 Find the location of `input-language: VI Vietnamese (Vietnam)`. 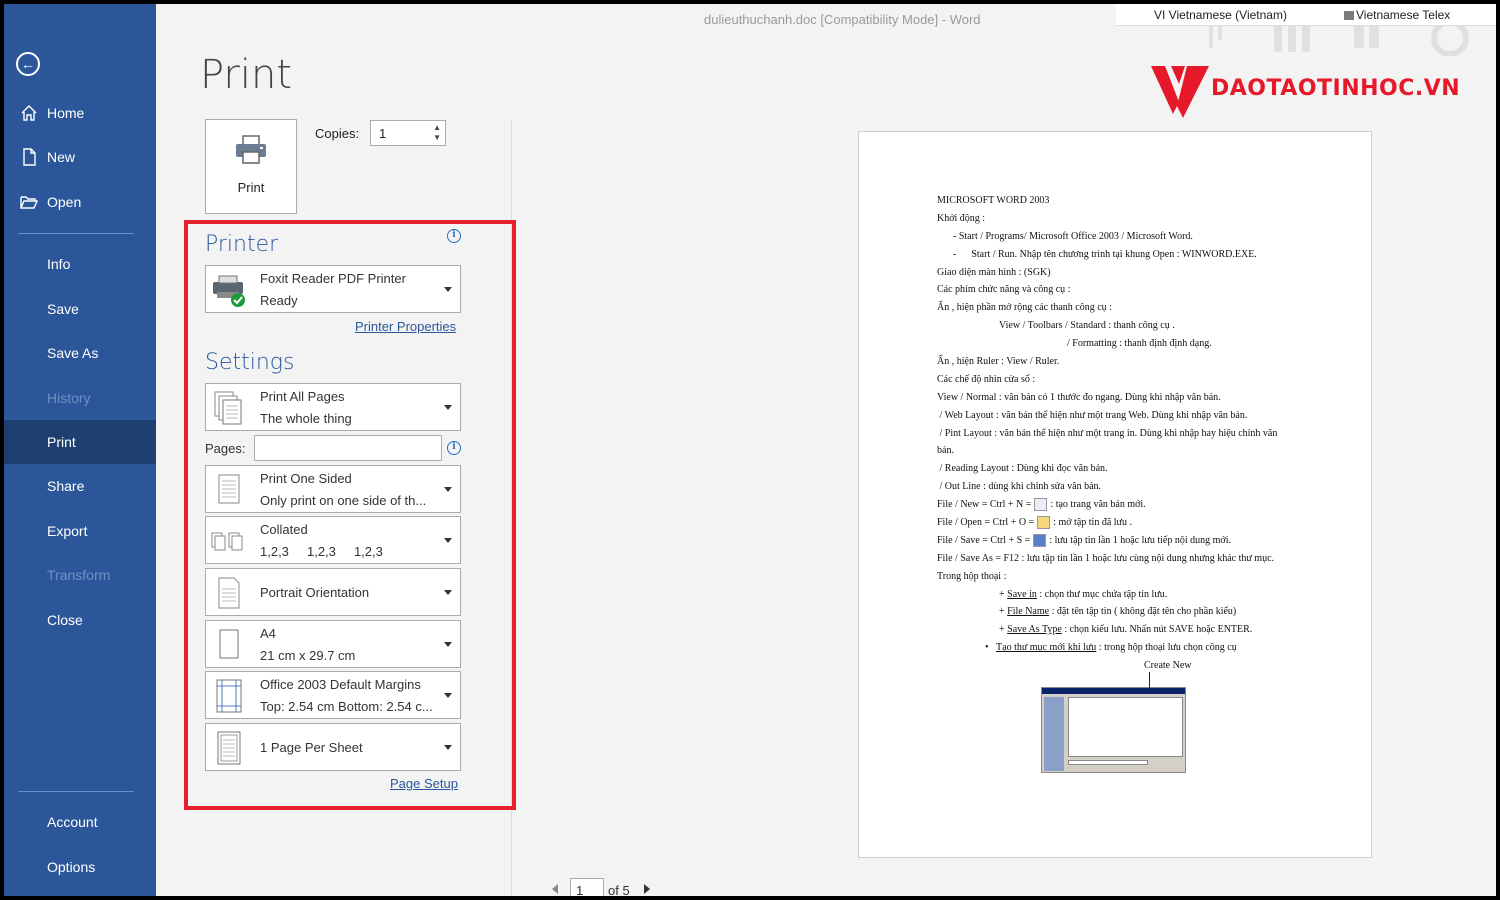

input-language: VI Vietnamese (Vietnam) is located at coordinates (1220, 15).